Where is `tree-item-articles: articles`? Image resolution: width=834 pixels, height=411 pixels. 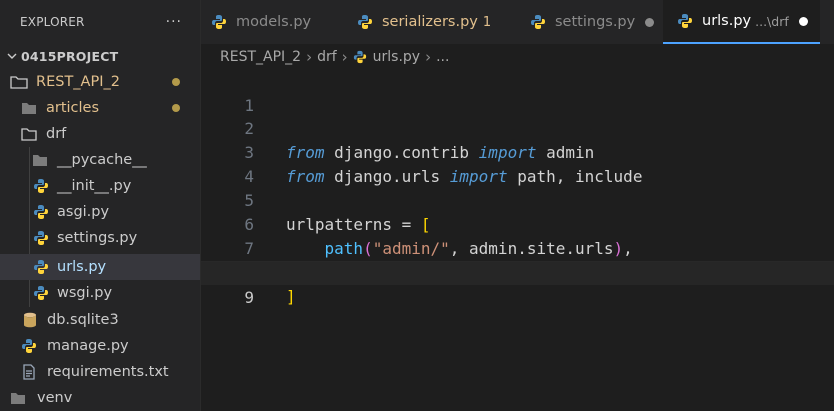
tree-item-articles: articles is located at coordinates (100, 108).